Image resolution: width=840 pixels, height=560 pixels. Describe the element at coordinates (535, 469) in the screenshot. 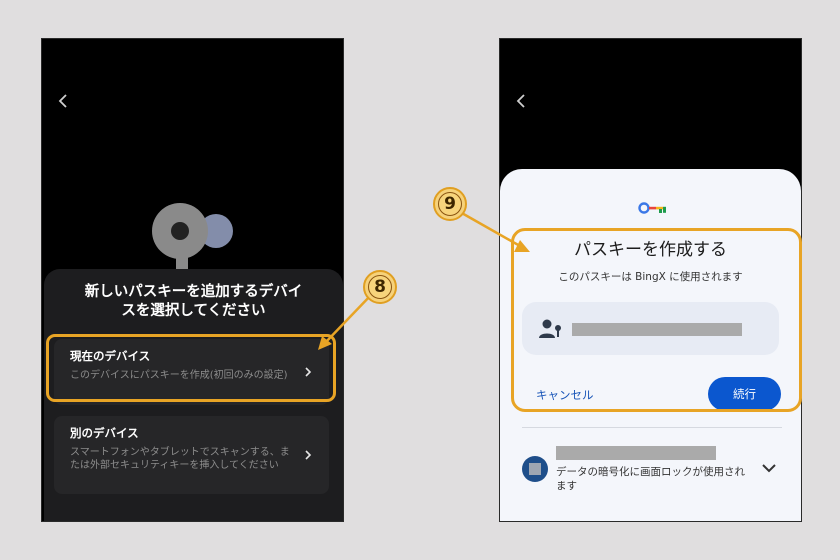

I see `lock-method-avatar` at that location.